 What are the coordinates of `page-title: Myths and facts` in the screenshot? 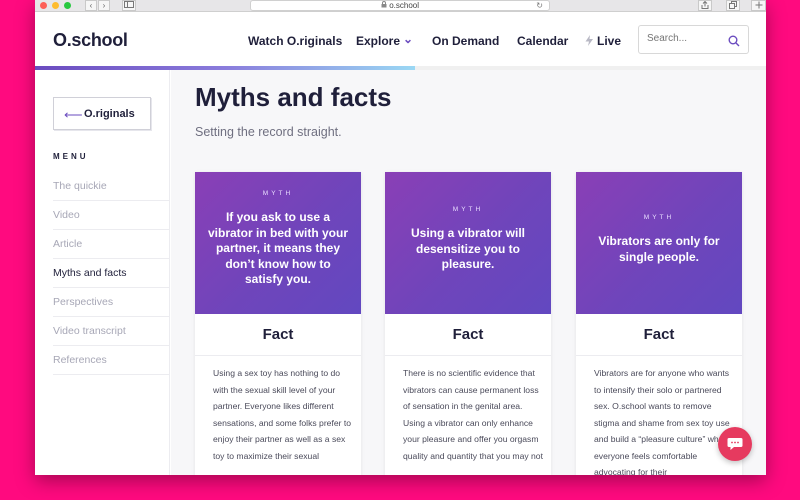 It's located at (293, 97).